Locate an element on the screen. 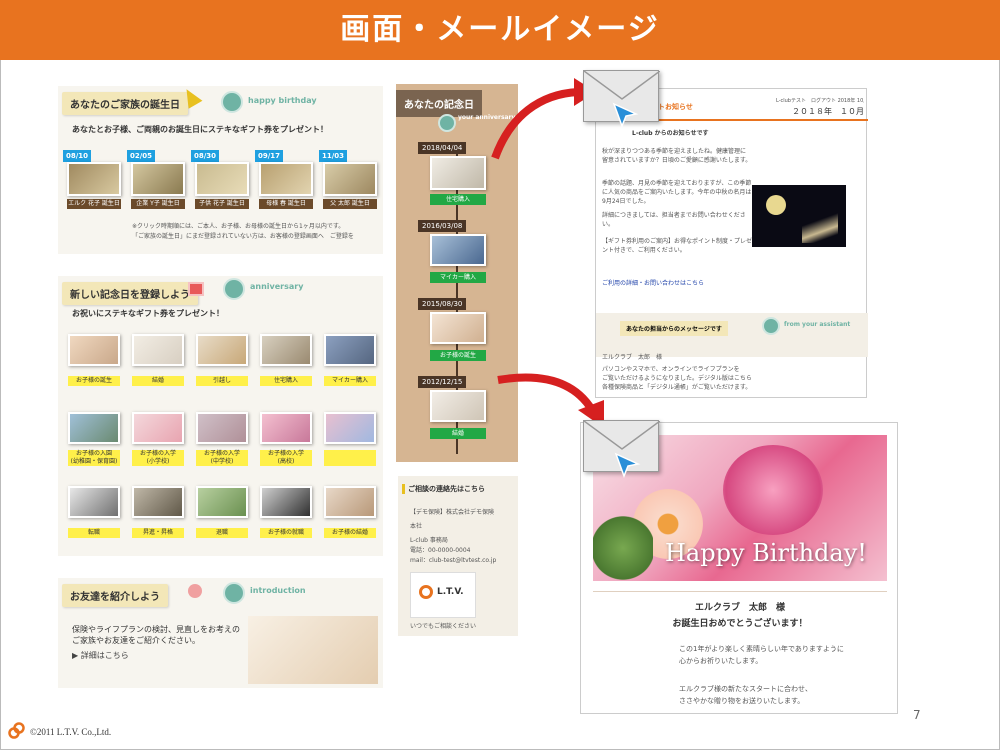 Image resolution: width=1000 pixels, height=750 pixels. leaf-icon is located at coordinates (623, 548).